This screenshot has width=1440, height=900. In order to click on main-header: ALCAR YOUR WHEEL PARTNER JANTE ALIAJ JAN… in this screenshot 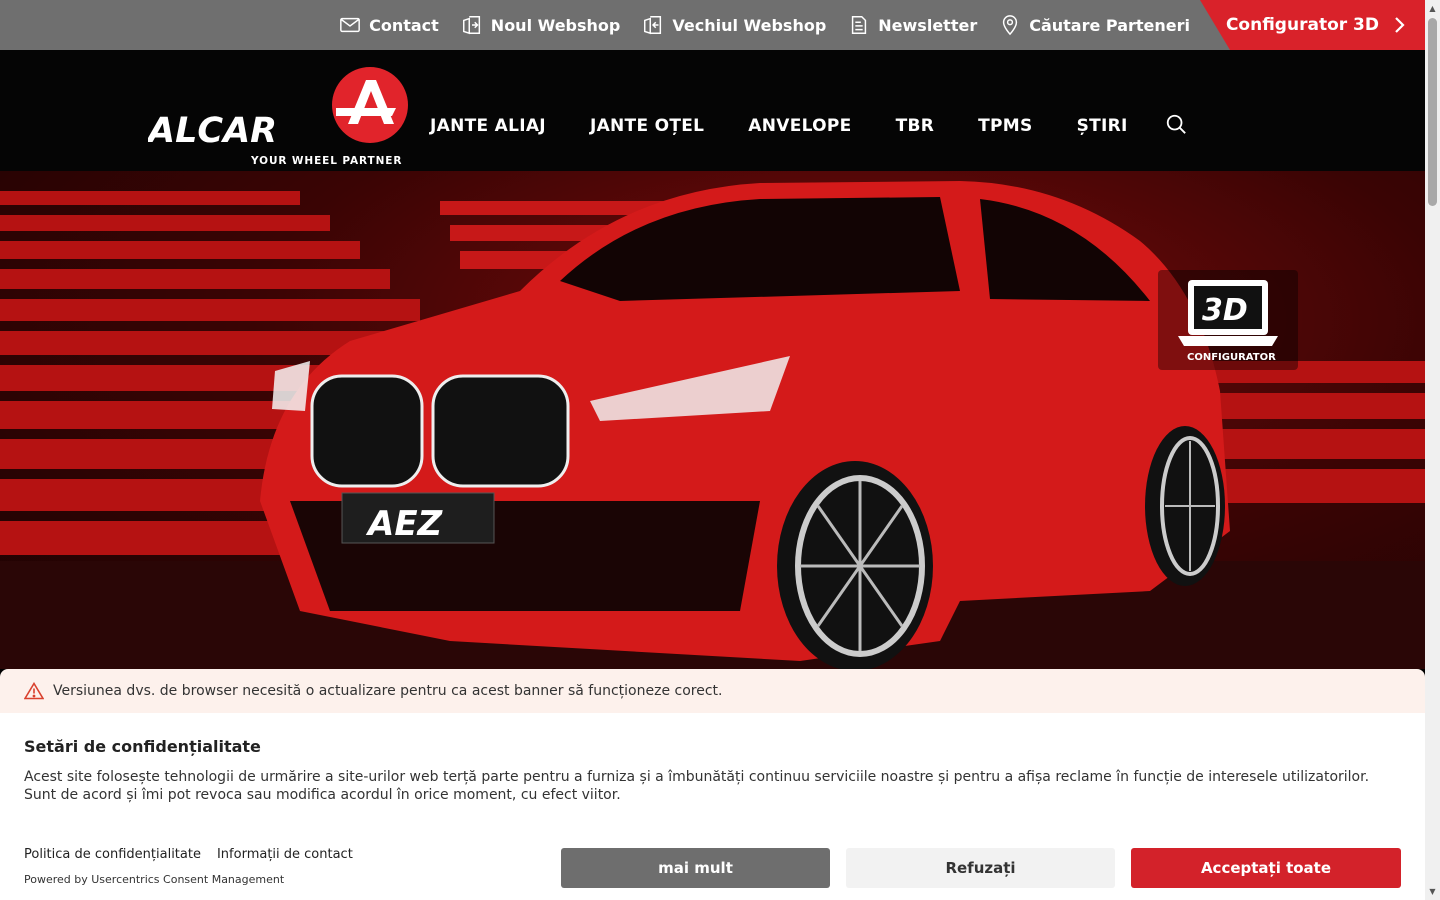, I will do `click(712, 110)`.